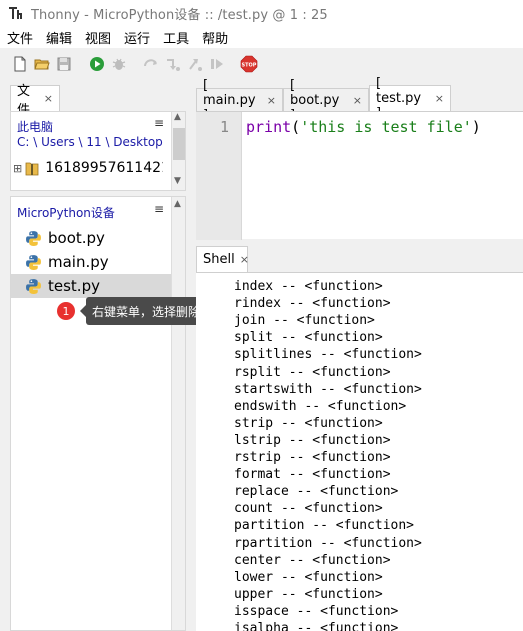 The width and height of the screenshot is (523, 631). What do you see at coordinates (224, 127) in the screenshot?
I see `line-number: 1` at bounding box center [224, 127].